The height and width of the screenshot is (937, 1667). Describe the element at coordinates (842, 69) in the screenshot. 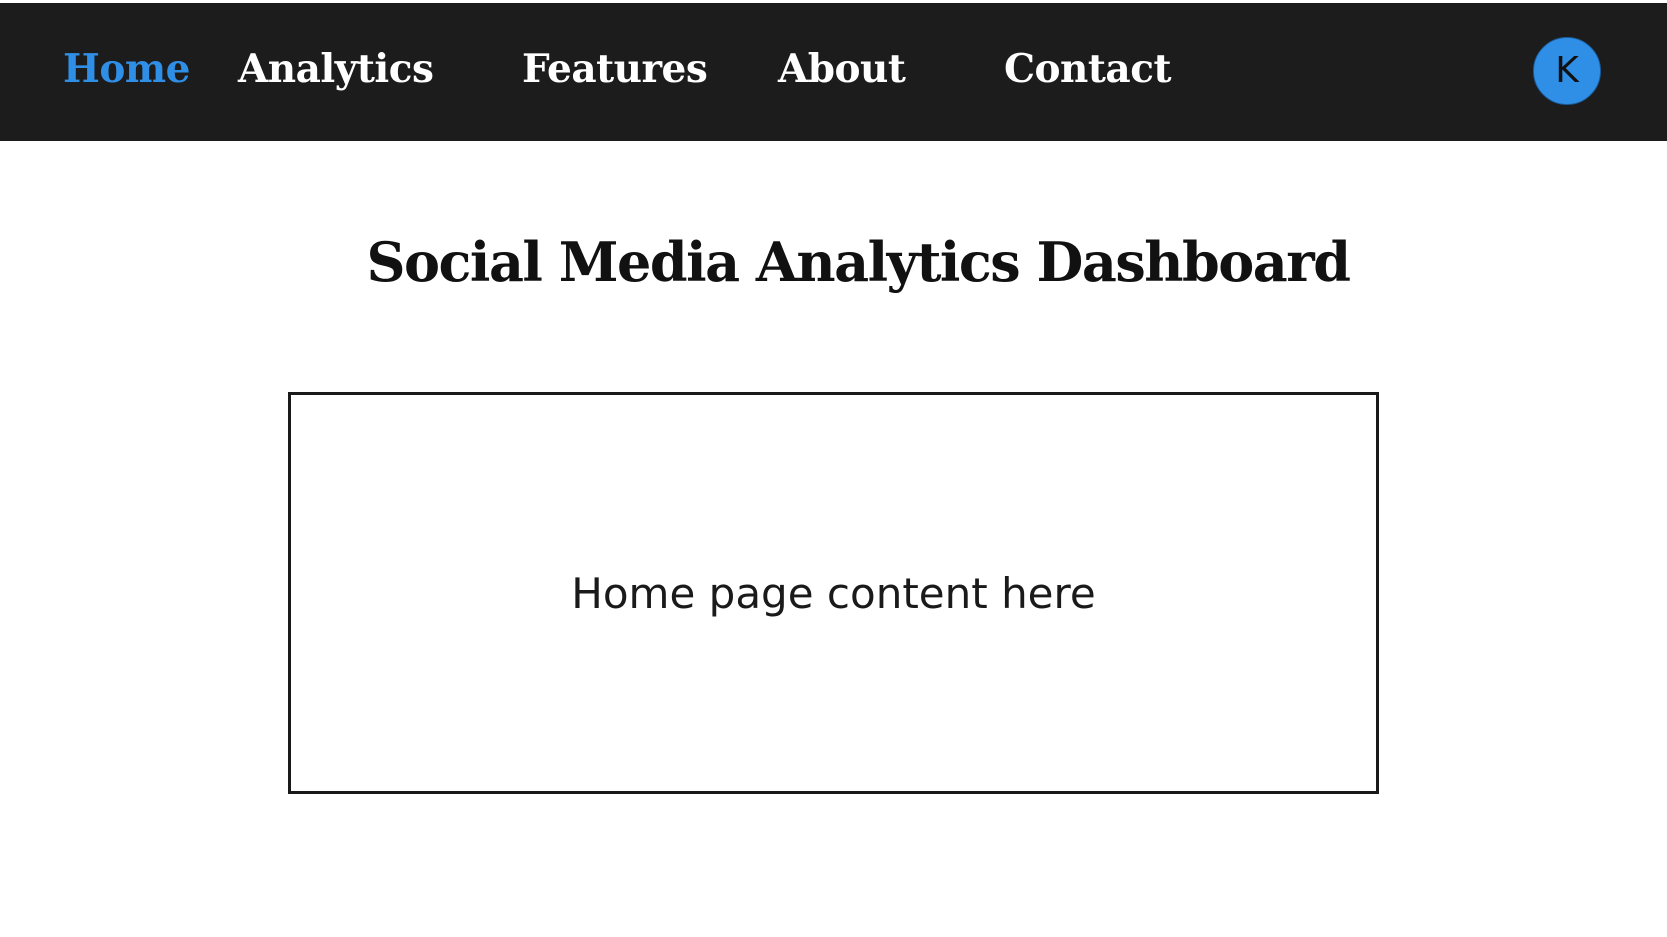

I see `nav-link-about: About` at that location.